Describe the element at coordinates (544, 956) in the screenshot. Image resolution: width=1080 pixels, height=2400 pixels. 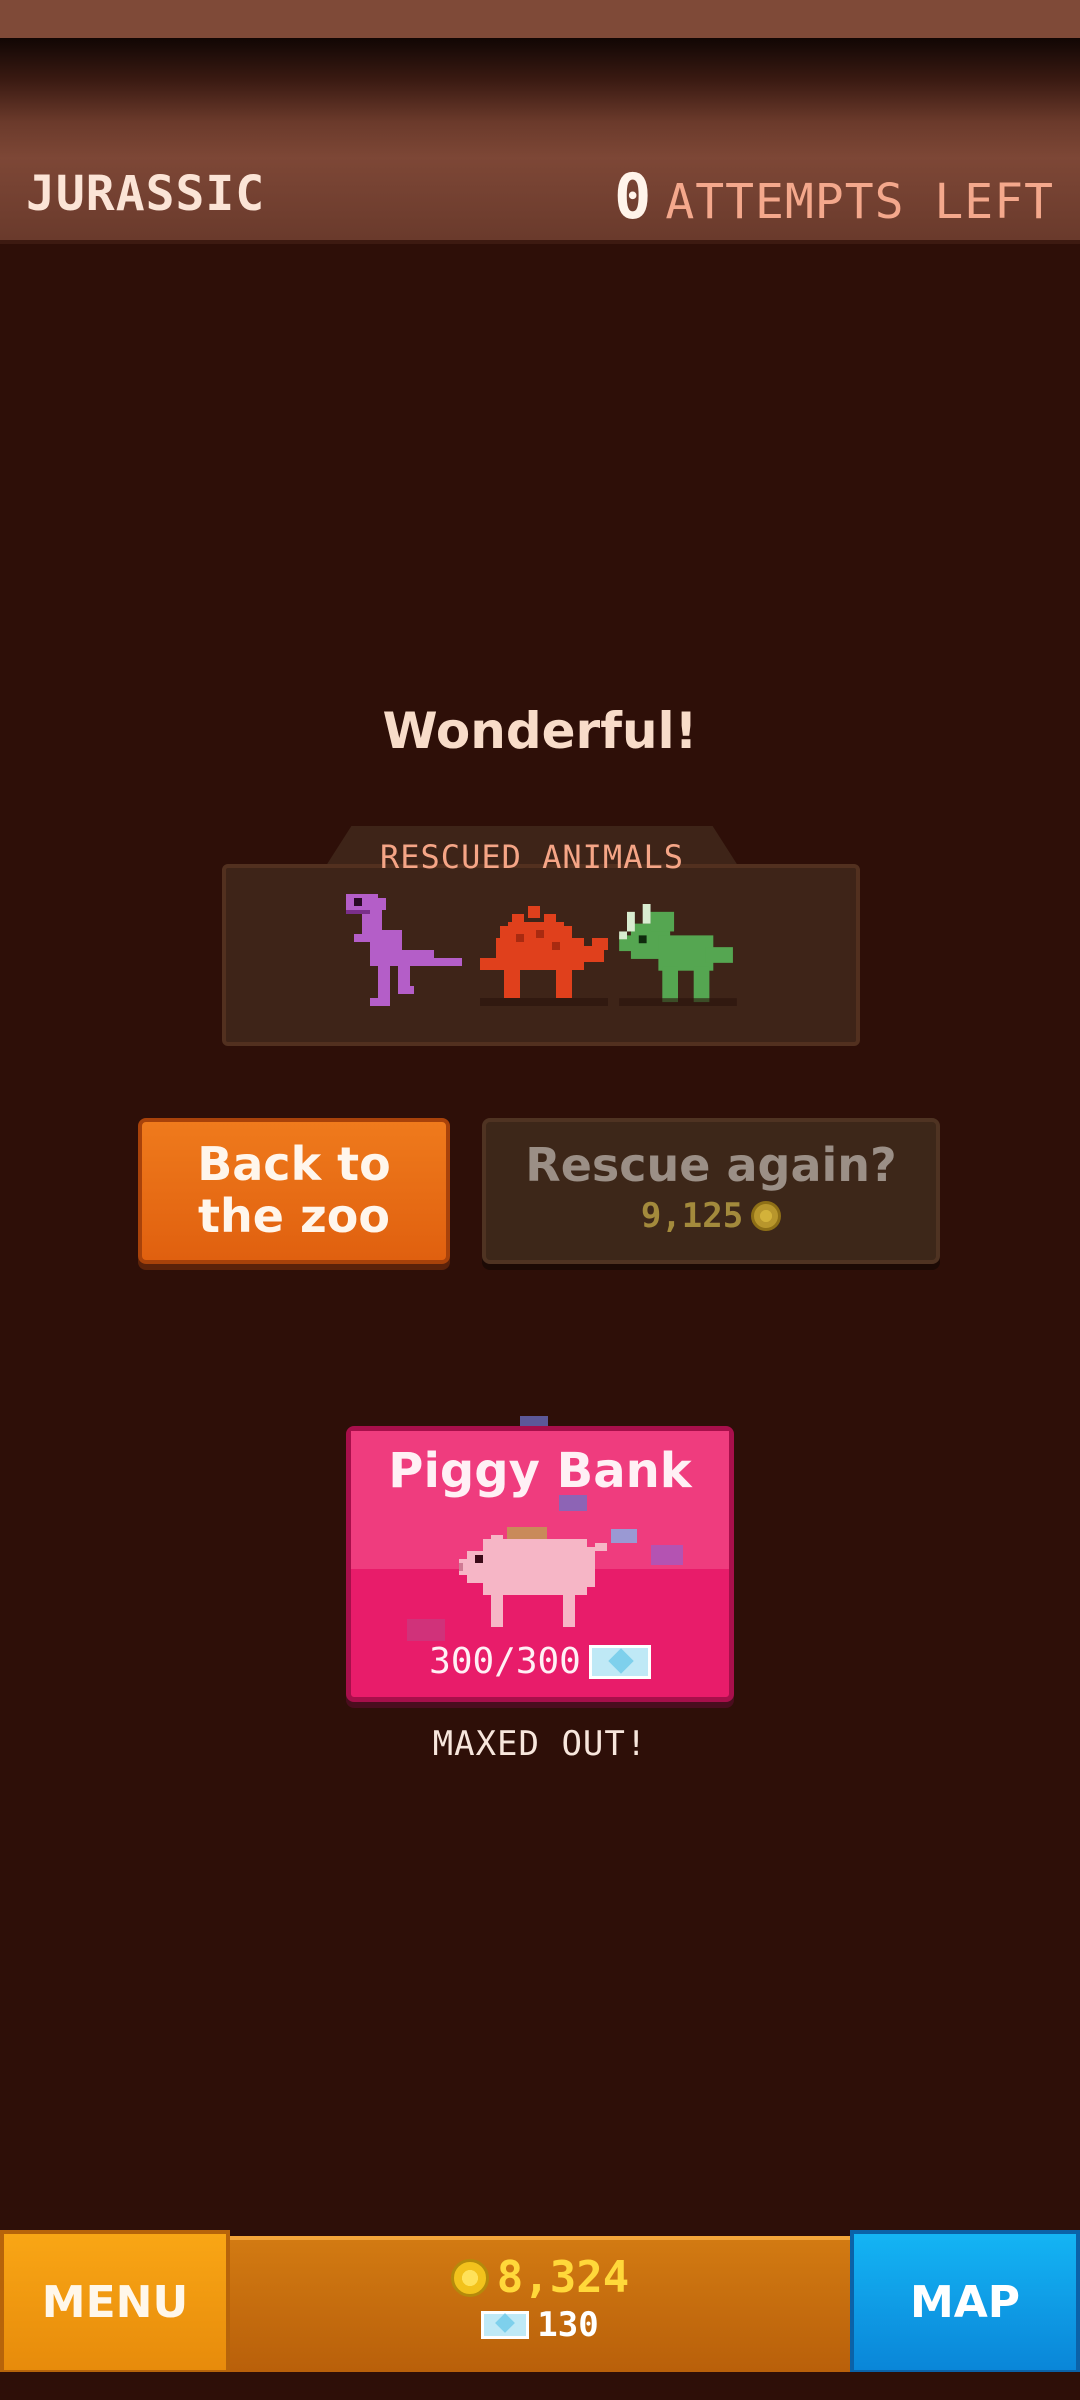
I see `red-stegosaurus-icon` at that location.